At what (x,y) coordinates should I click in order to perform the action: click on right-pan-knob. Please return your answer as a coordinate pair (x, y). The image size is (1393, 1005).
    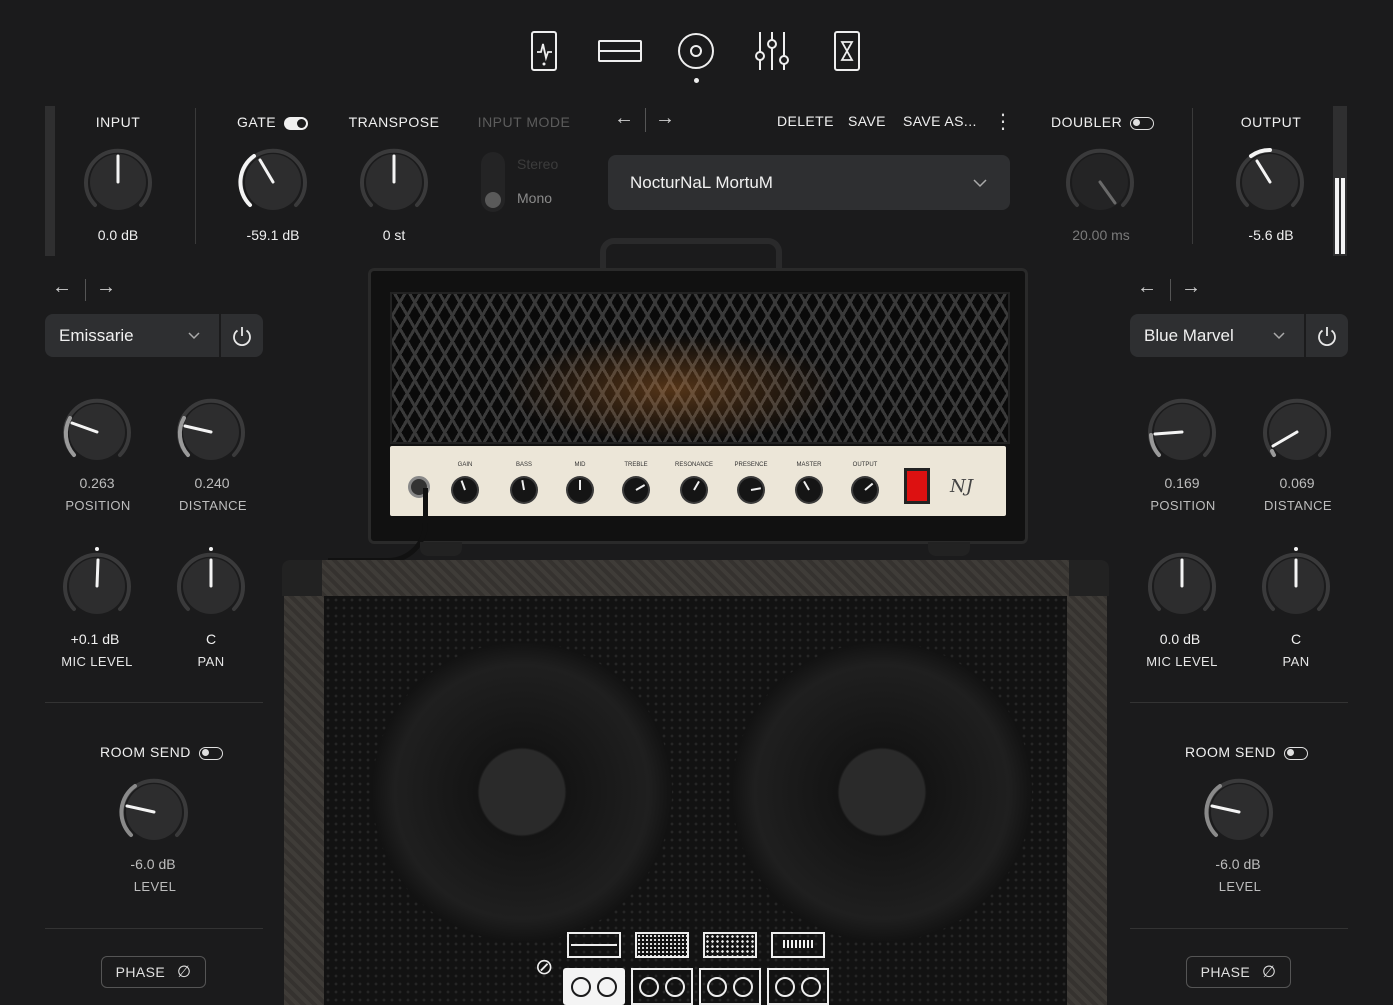
    Looking at the image, I should click on (1296, 586).